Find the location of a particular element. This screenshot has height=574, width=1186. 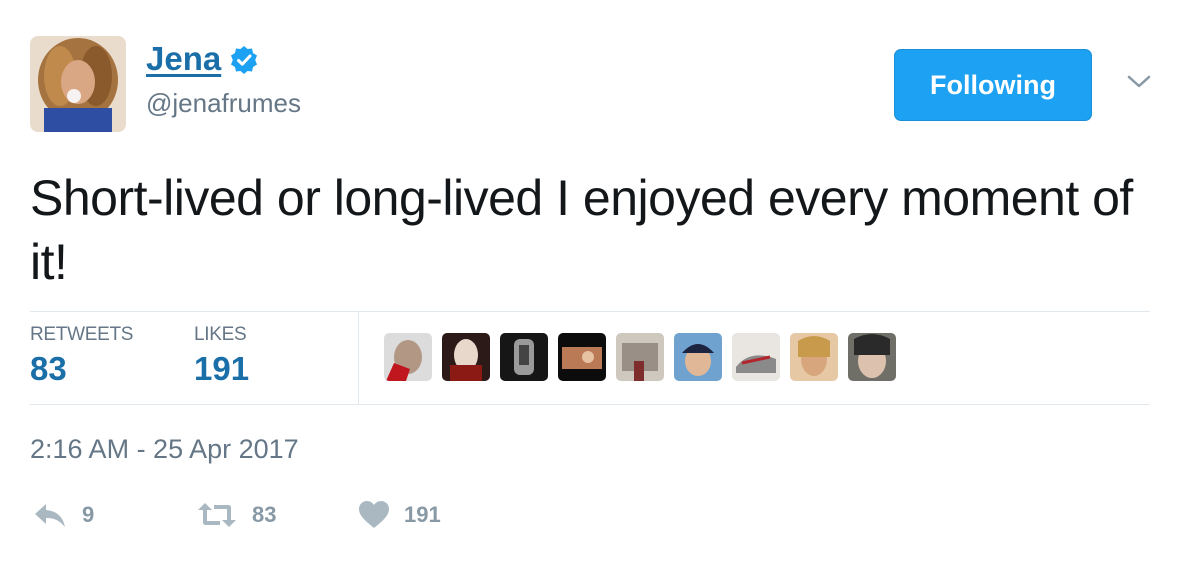

tweet-timestamp: 2:16 AM - 25 Apr 2017 is located at coordinates (164, 449).